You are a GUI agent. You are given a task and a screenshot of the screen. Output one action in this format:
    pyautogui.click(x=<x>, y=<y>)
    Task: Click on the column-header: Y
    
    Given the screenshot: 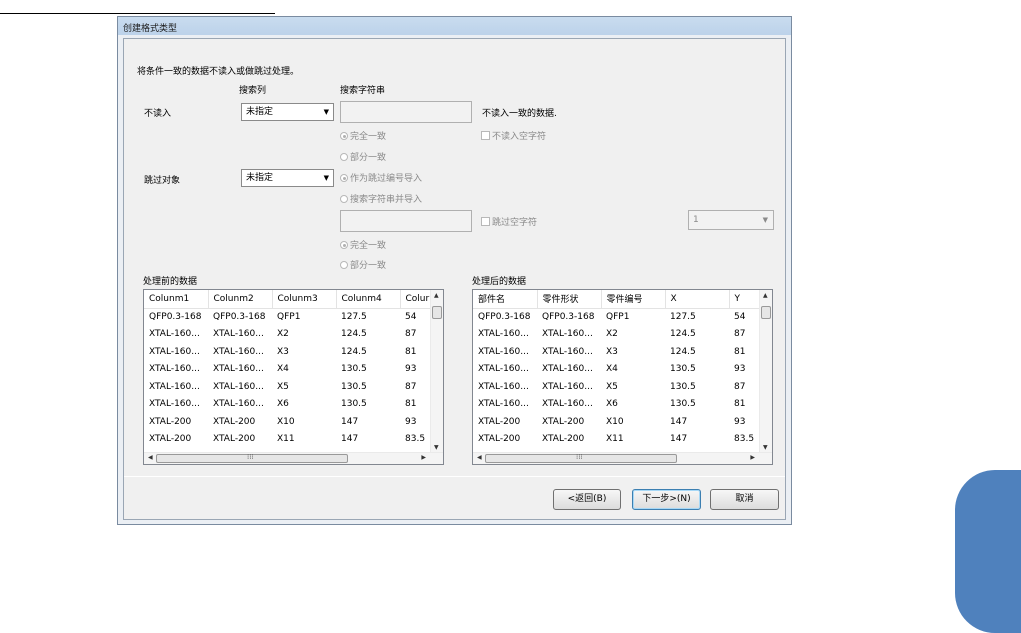 What is the action you would take?
    pyautogui.click(x=744, y=299)
    